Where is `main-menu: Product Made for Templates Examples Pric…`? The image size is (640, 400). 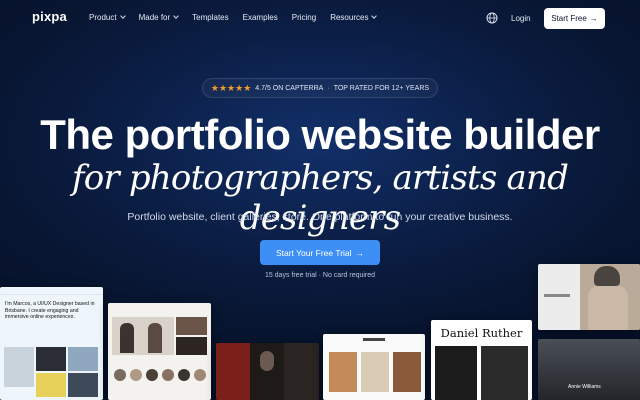
main-menu: Product Made for Templates Examples Pric… is located at coordinates (239, 17).